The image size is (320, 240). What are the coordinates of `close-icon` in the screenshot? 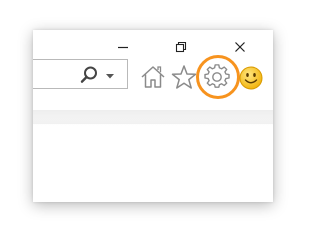 It's located at (240, 47).